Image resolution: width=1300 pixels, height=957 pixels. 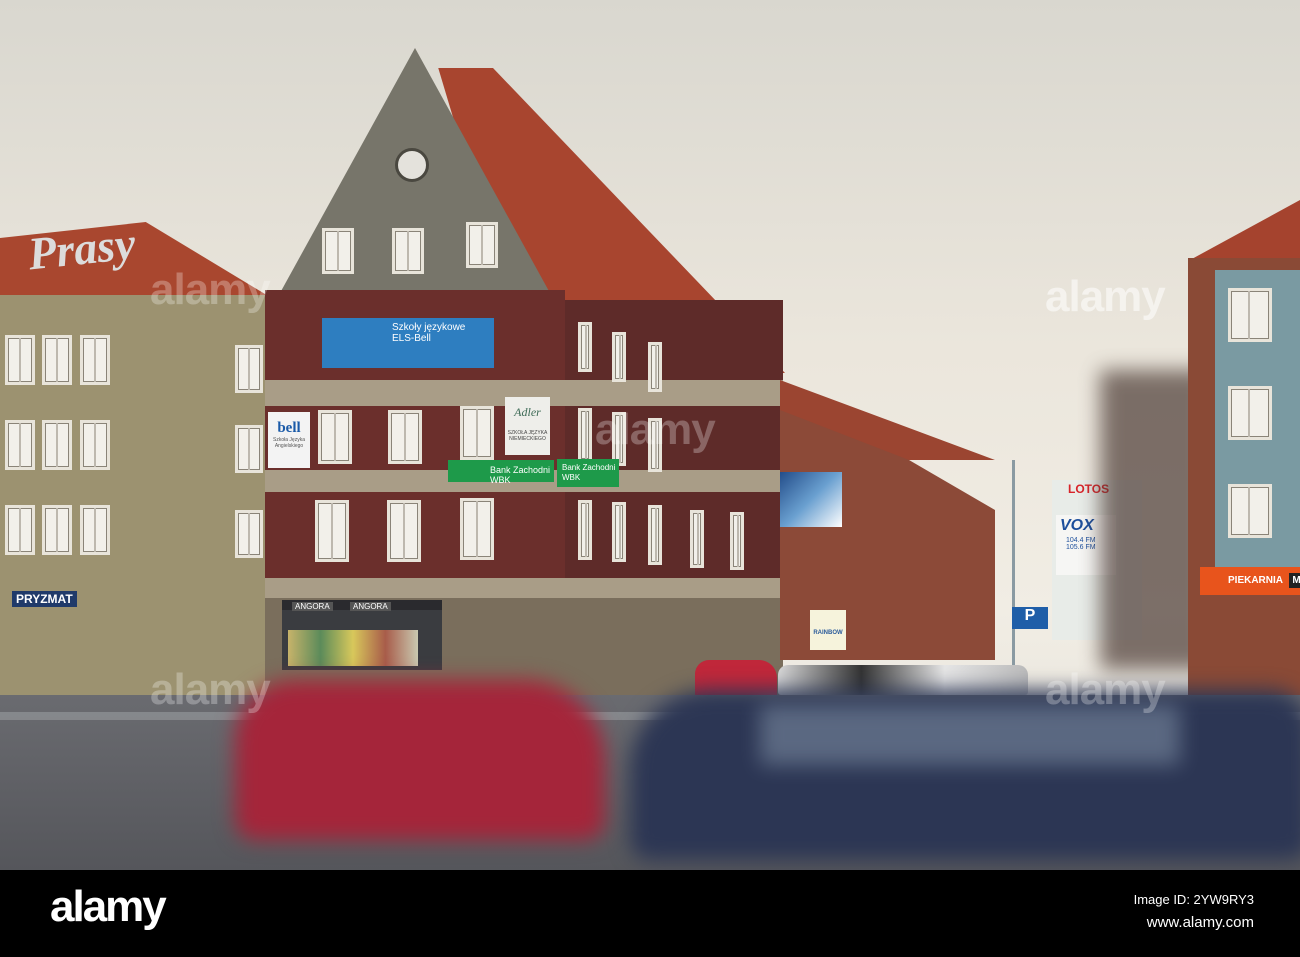 What do you see at coordinates (1013, 570) in the screenshot?
I see `street-lamp` at bounding box center [1013, 570].